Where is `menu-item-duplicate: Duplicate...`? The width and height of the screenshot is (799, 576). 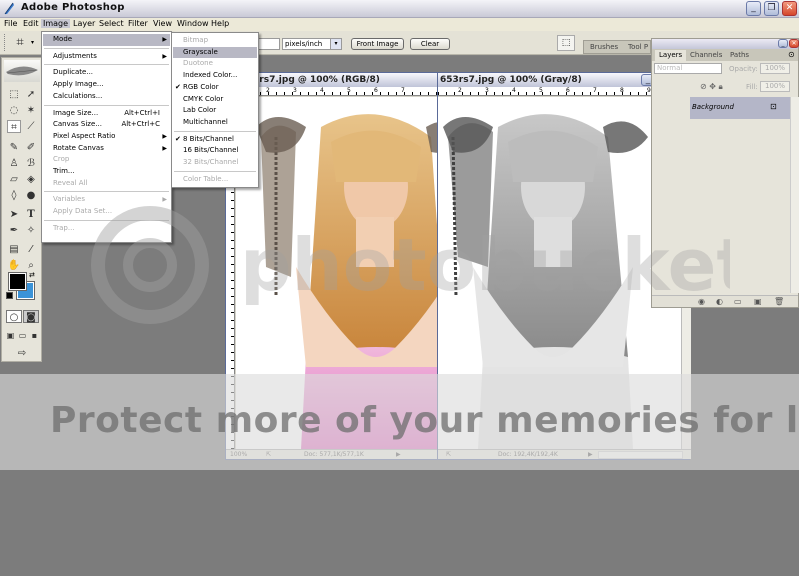
menu-item-duplicate: Duplicate... is located at coordinates (106, 73).